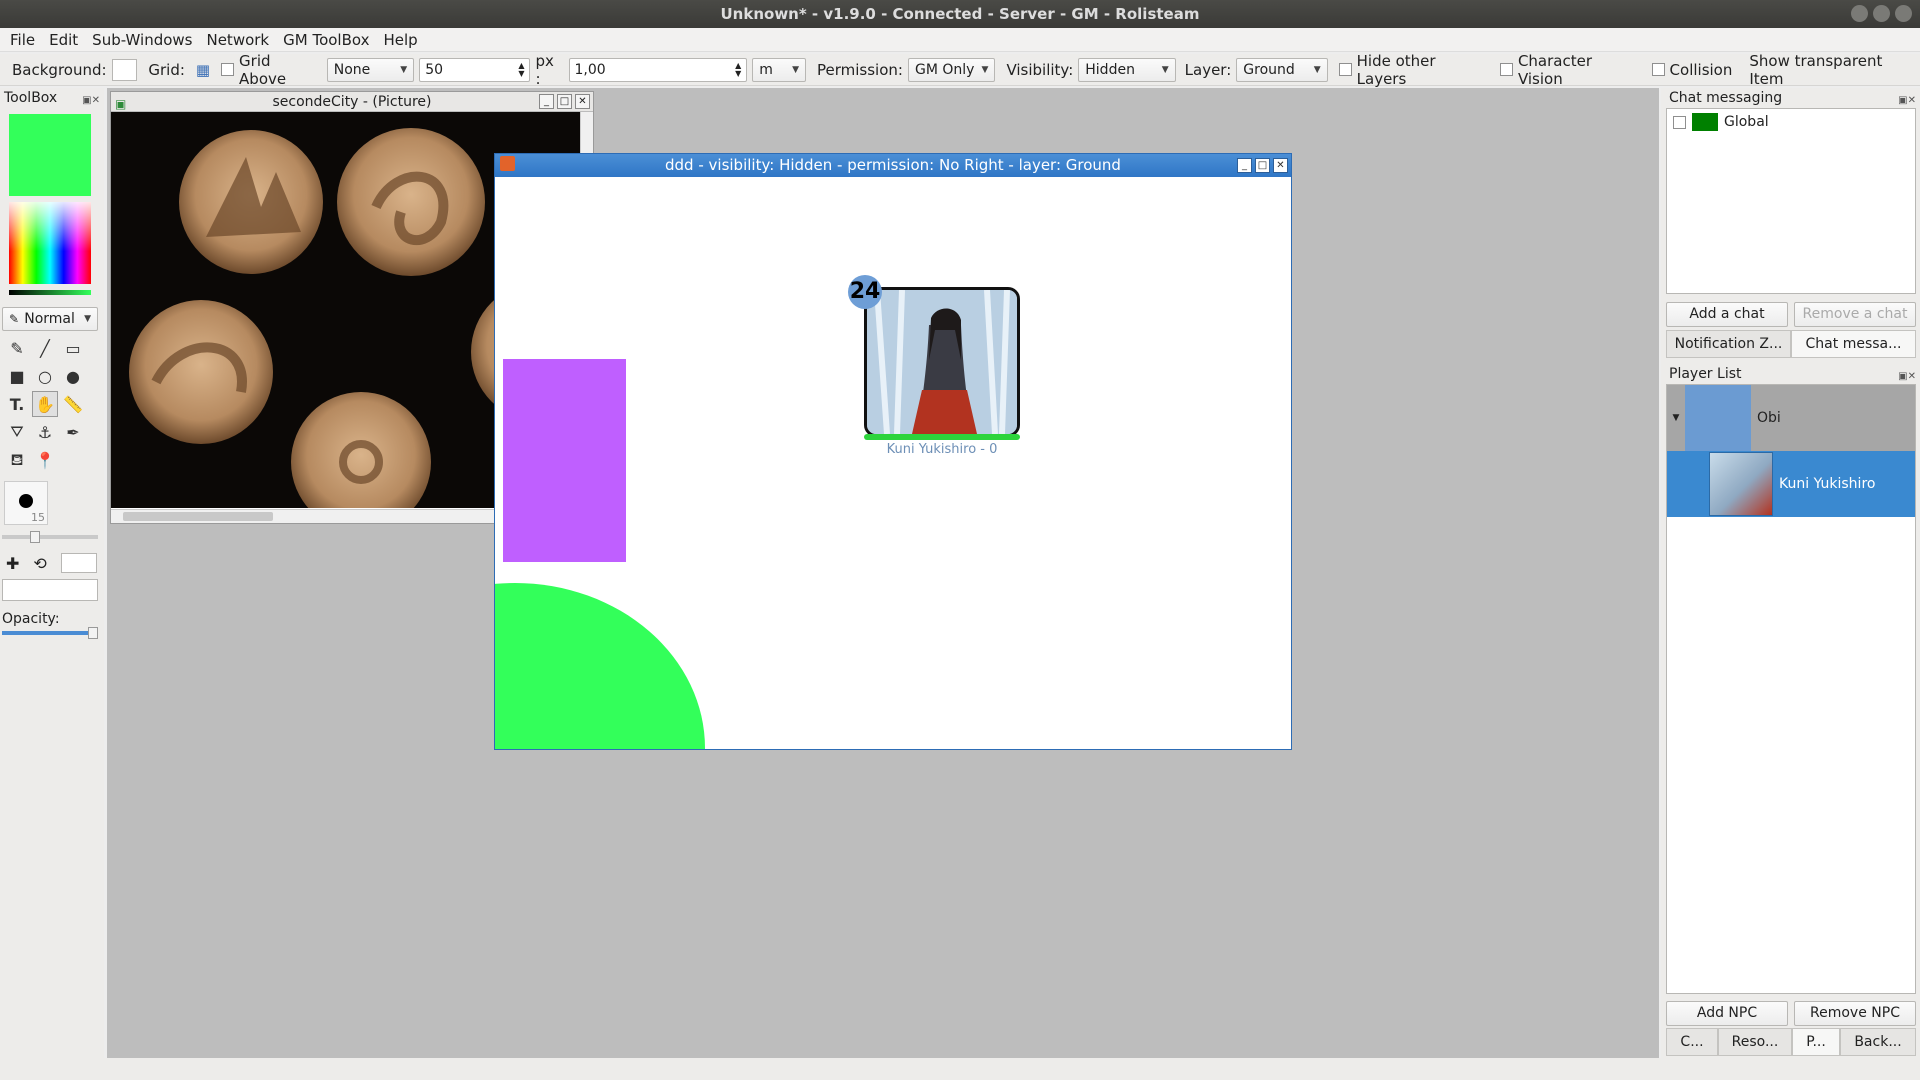 The width and height of the screenshot is (1920, 1080). What do you see at coordinates (507, 163) in the screenshot?
I see `rolisteam-icon` at bounding box center [507, 163].